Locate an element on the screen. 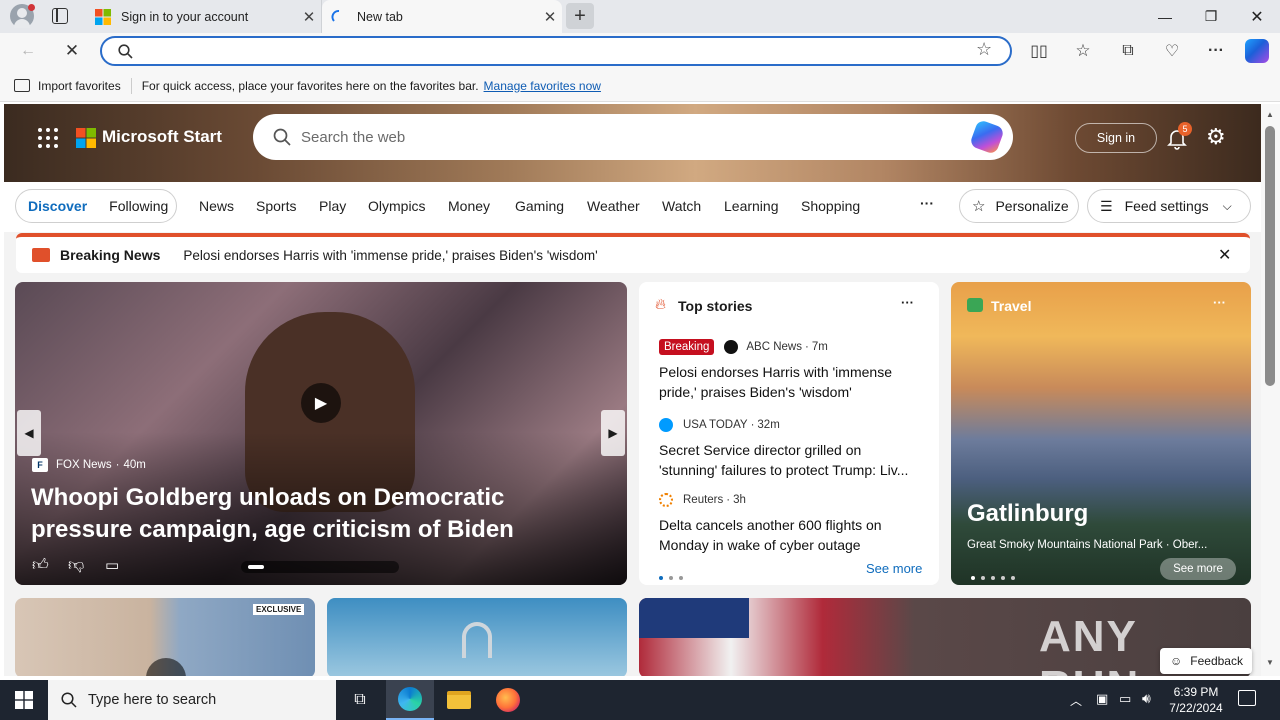  file-explorer-icon is located at coordinates (459, 700).